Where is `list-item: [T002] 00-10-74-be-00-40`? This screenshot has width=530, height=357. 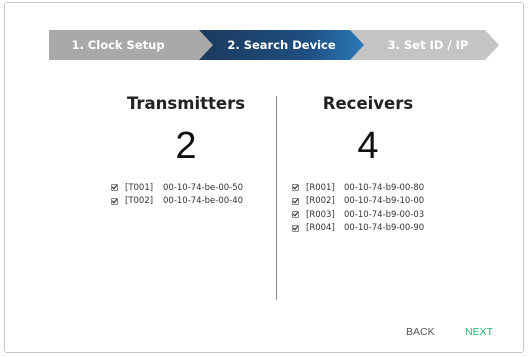
list-item: [T002] 00-10-74-be-00-40 is located at coordinates (177, 202).